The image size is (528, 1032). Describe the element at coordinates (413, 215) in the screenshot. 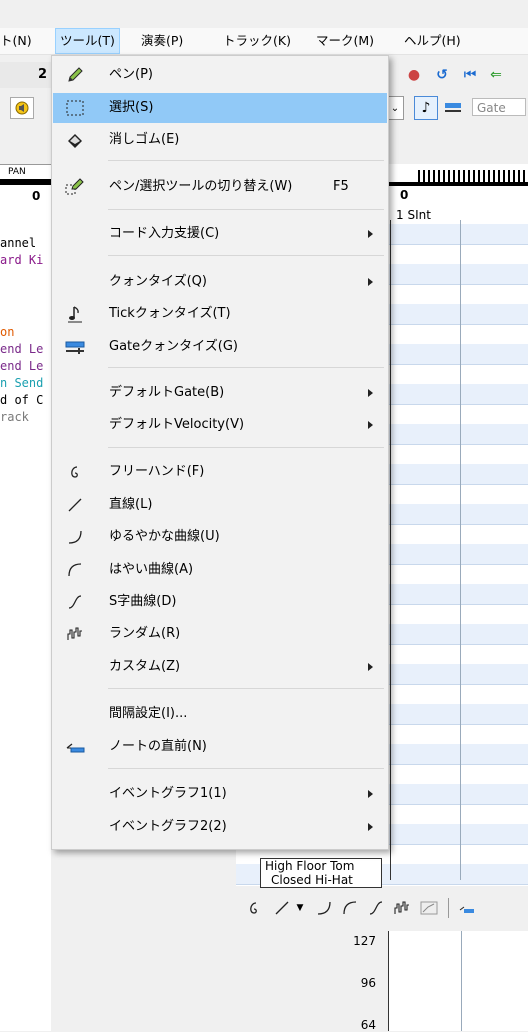

I see `grid-header: 1 SInt` at that location.